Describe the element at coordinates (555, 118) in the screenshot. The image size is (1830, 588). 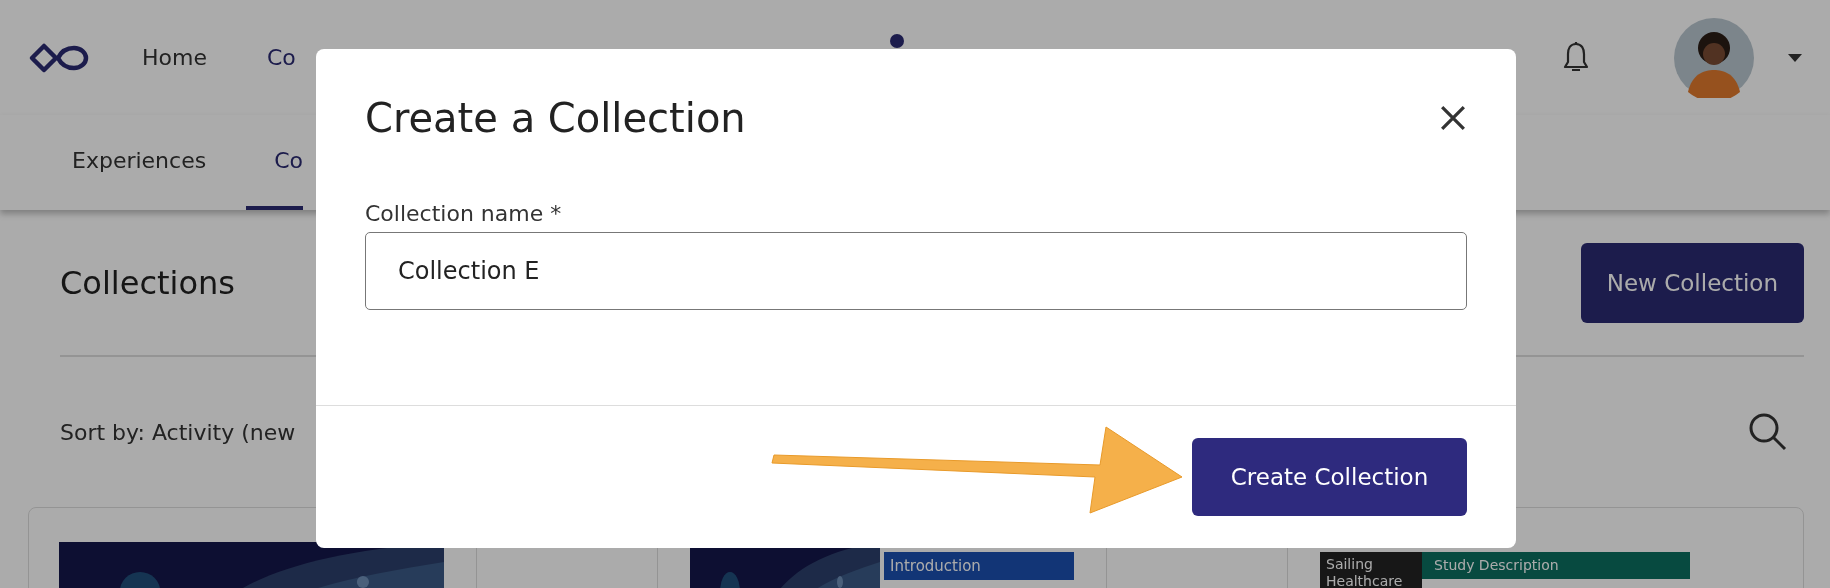
I see `dialog-title: Create a Collection` at that location.